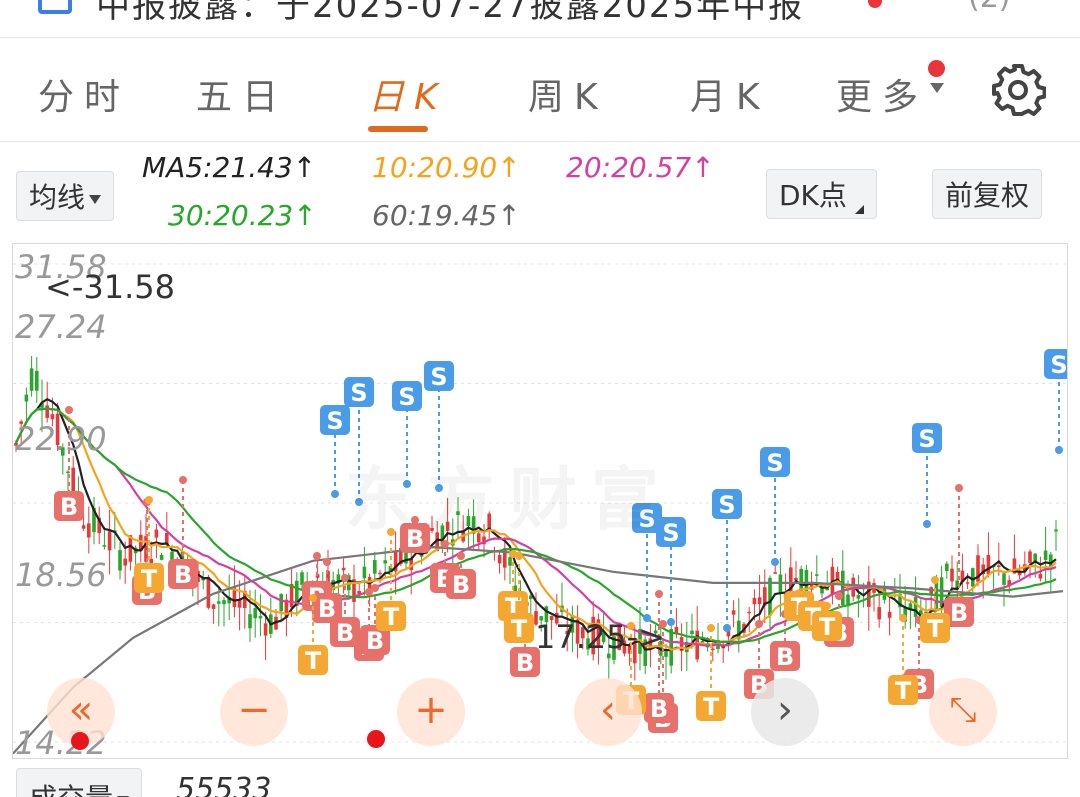  What do you see at coordinates (242, 215) in the screenshot?
I see `ma30-value: 30:20.23↑` at bounding box center [242, 215].